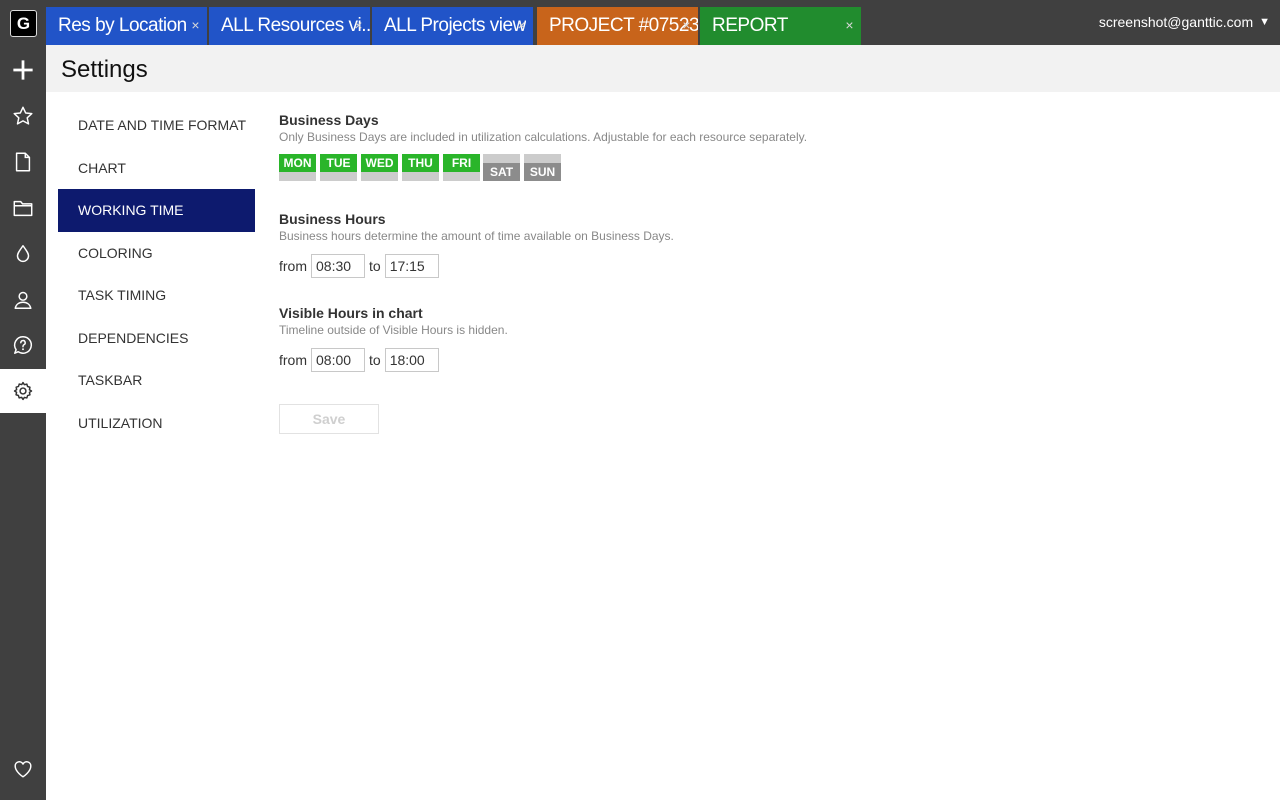 The image size is (1280, 800). I want to click on section-title: Visible Hours in chart, so click(351, 313).